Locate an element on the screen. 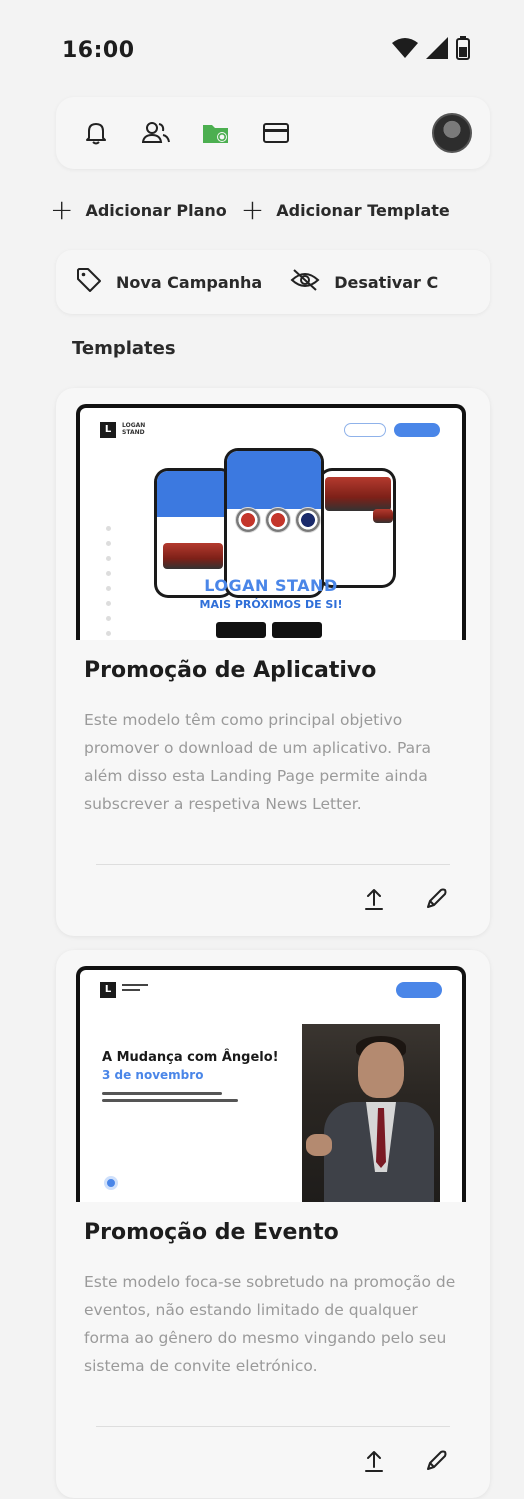 The width and height of the screenshot is (524, 1499). wifi-icon is located at coordinates (405, 50).